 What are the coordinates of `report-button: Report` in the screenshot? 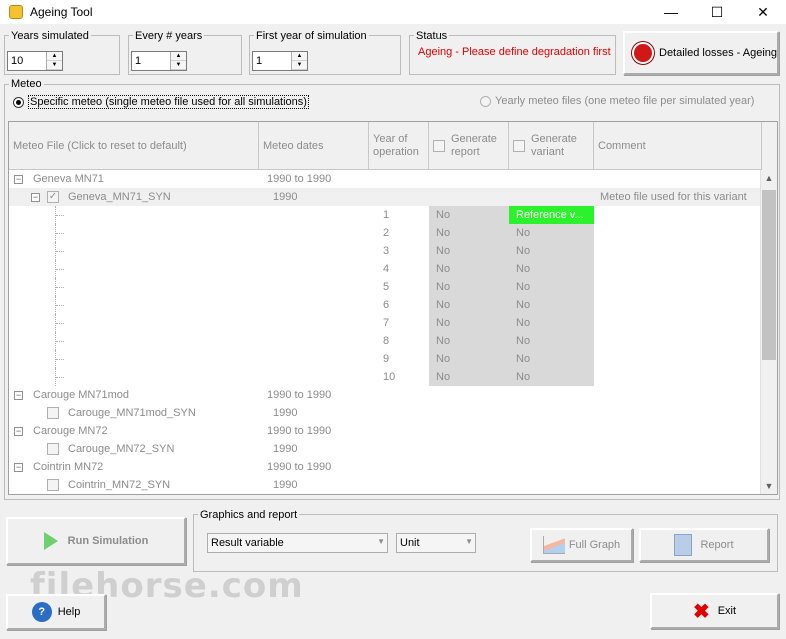 It's located at (704, 545).